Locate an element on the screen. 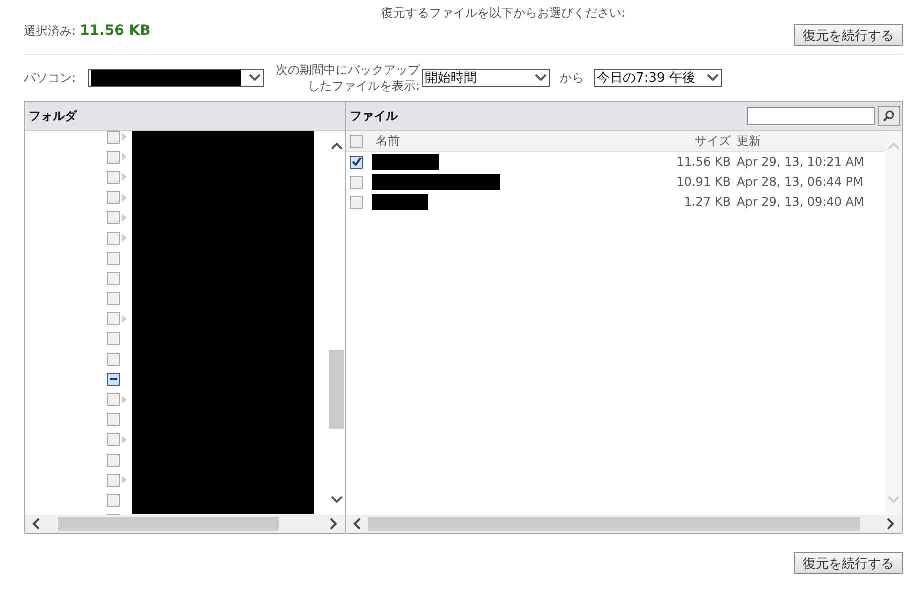 The width and height of the screenshot is (921, 592). period-label: 次の期間中にバックアップしたファイルを表示: is located at coordinates (347, 78).